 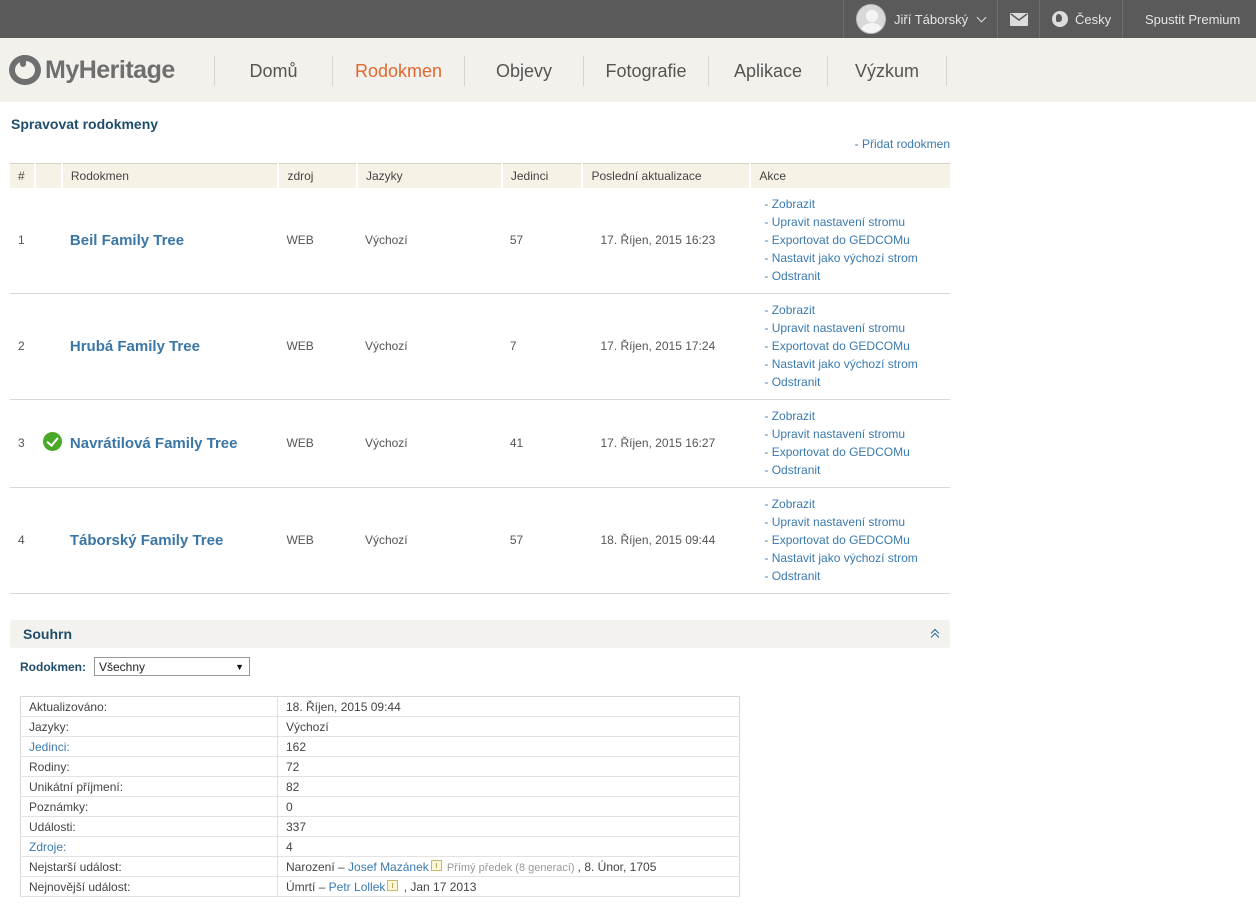 I want to click on tree-name-link: Hrubá Family Tree, so click(x=135, y=346).